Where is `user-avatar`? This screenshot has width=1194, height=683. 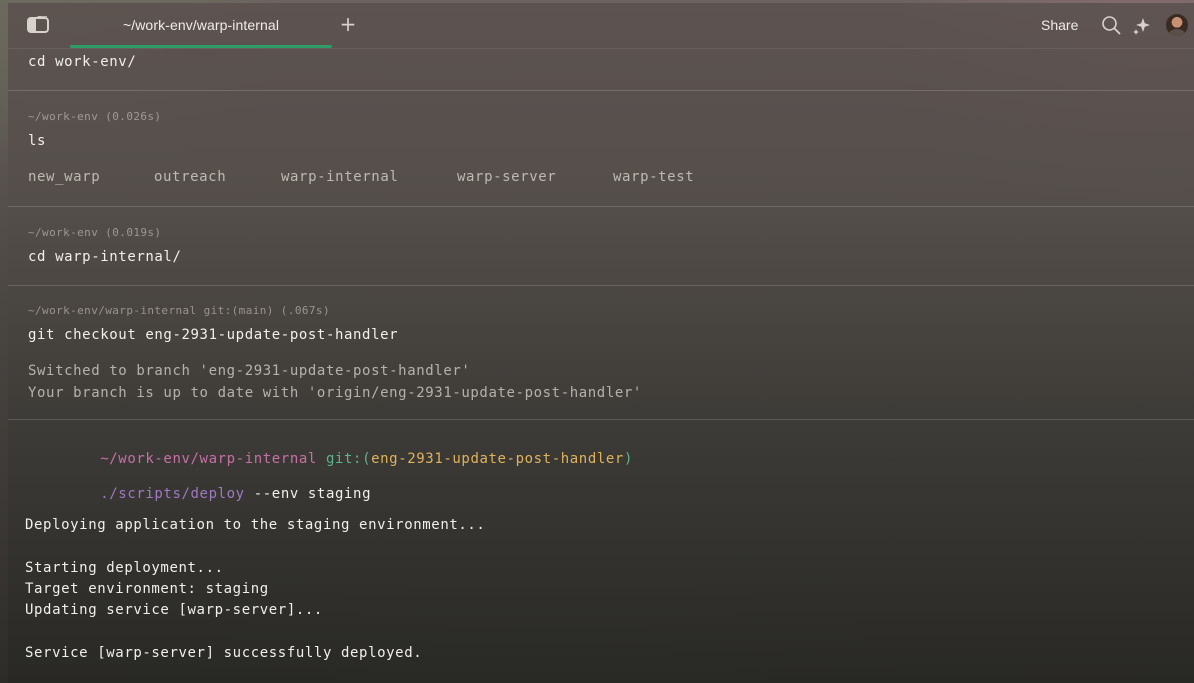
user-avatar is located at coordinates (1177, 25).